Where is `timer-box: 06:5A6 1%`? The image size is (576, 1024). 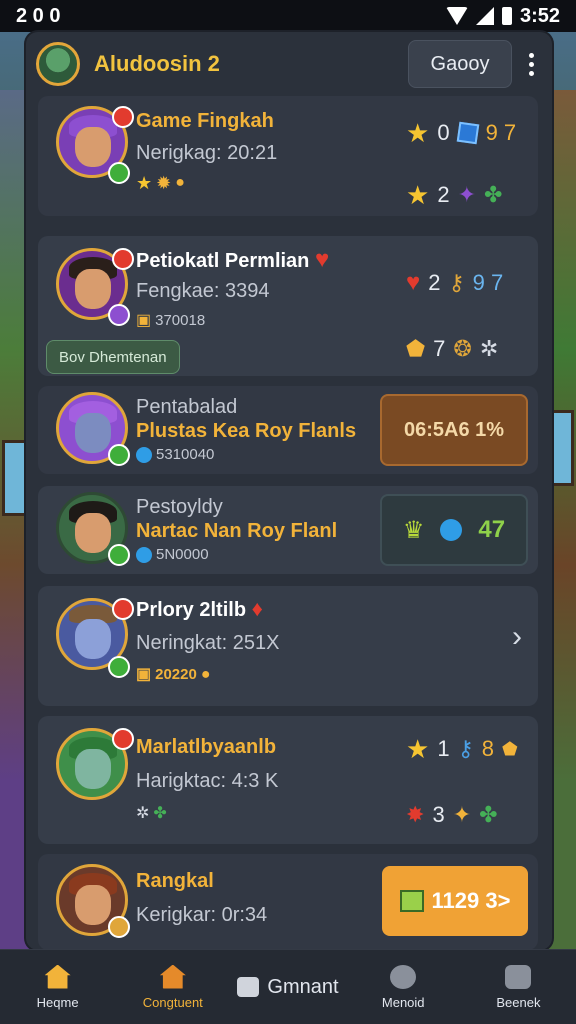 timer-box: 06:5A6 1% is located at coordinates (454, 430).